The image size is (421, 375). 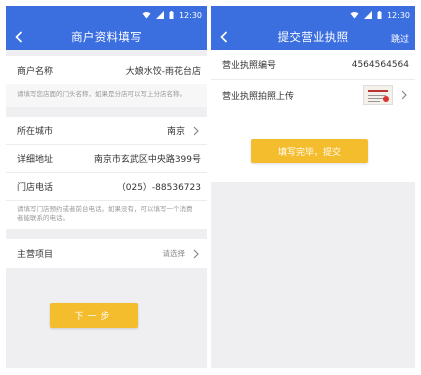 I want to click on merchant-name-hint: 请填写您店面的门头名称，如果是分店可以写上分店名称。, so click(x=106, y=95).